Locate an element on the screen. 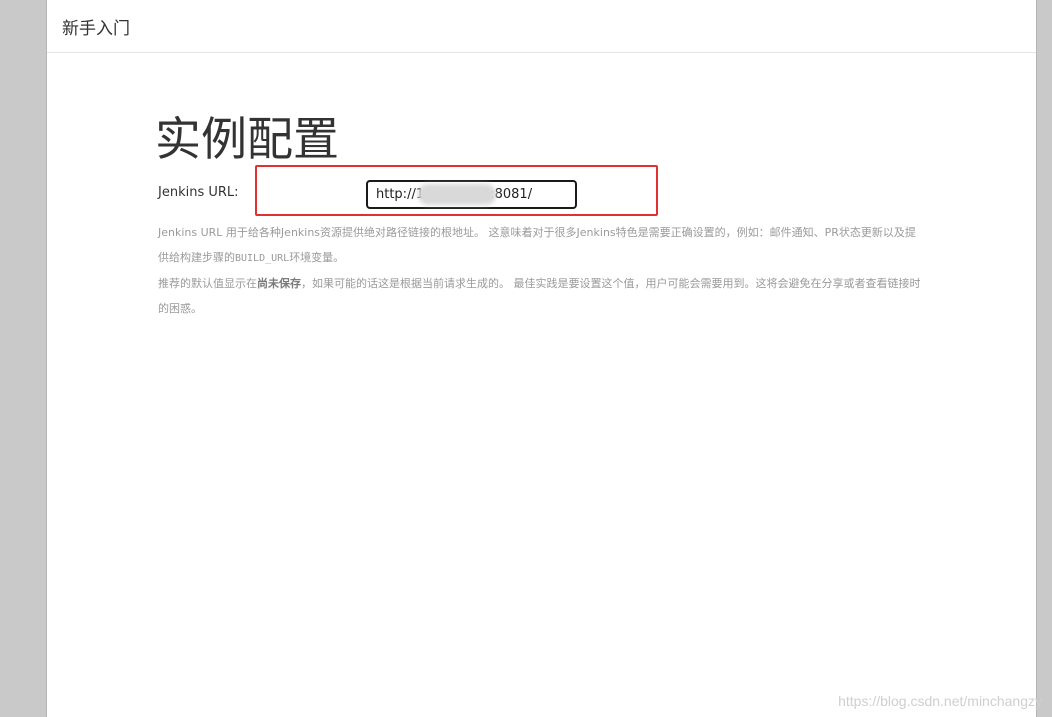 The image size is (1052, 717). redaction-blur is located at coordinates (457, 194).